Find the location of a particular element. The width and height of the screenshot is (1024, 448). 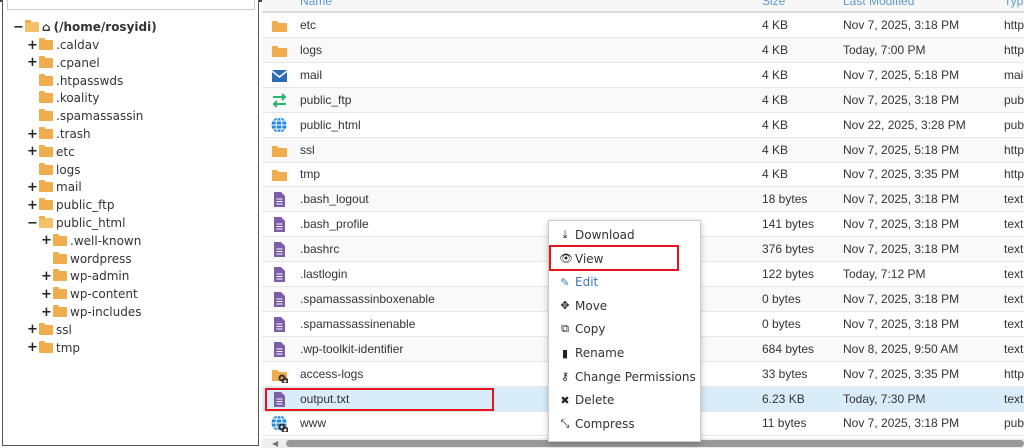

header-size: Size is located at coordinates (773, 4).